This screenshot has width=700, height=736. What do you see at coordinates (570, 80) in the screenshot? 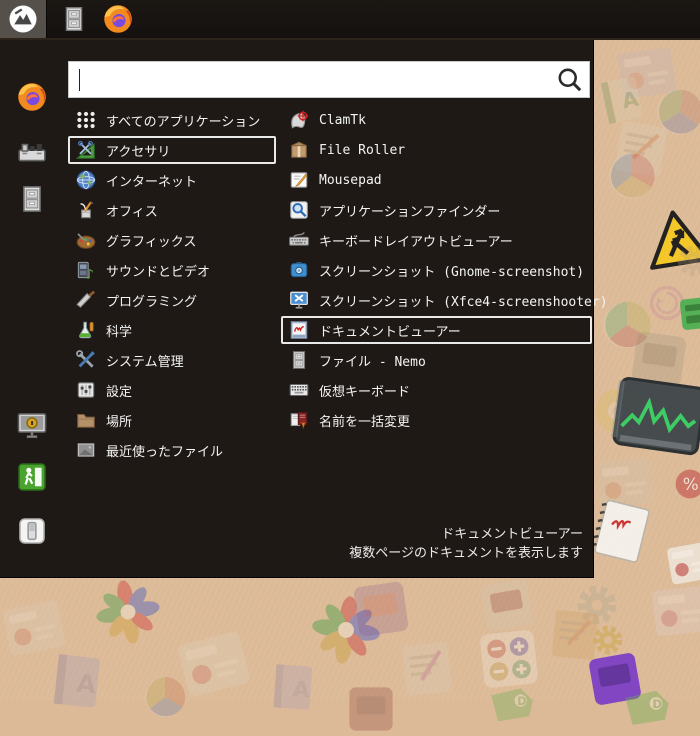
I see `search-icon` at bounding box center [570, 80].